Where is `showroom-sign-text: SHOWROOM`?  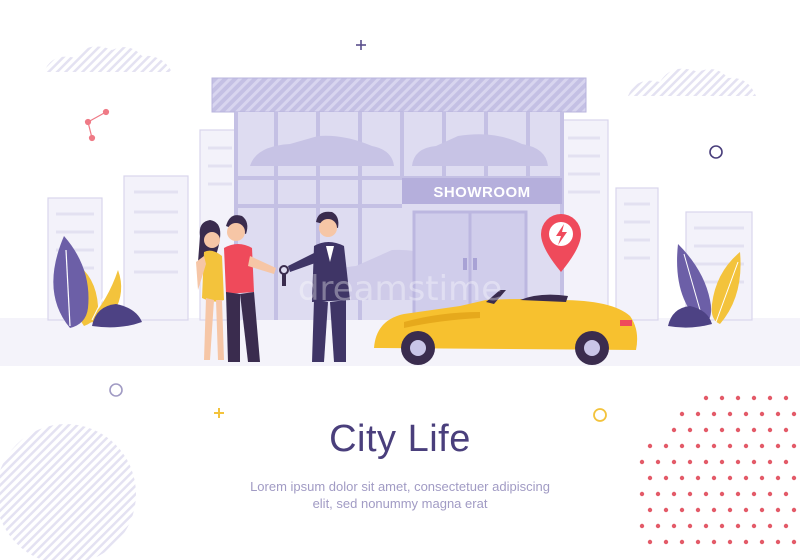
showroom-sign-text: SHOWROOM is located at coordinates (481, 192).